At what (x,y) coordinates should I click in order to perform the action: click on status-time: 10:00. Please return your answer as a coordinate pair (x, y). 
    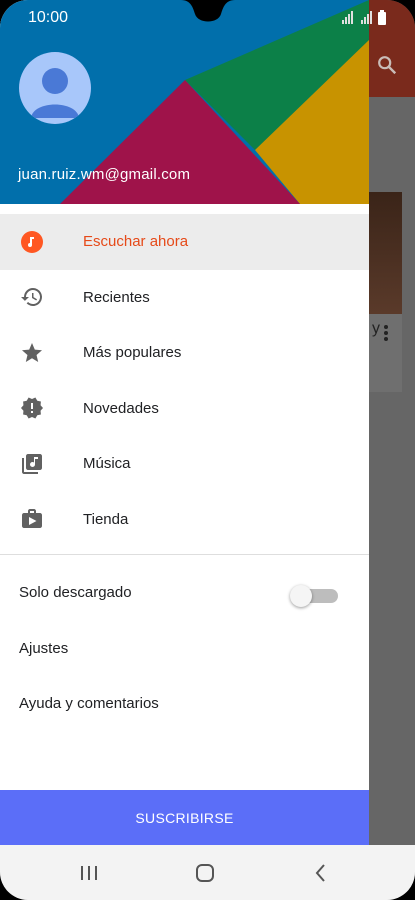
    Looking at the image, I should click on (48, 17).